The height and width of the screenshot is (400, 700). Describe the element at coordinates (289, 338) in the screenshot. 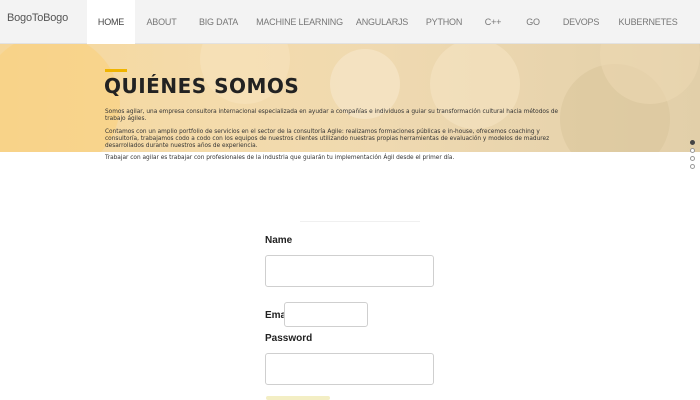

I see `password-label: Password` at that location.